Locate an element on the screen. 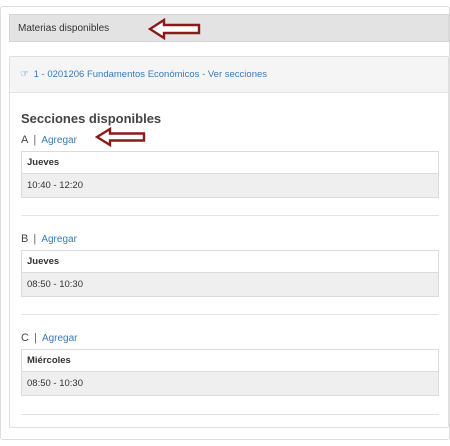  panel-title: Materias disponibles is located at coordinates (64, 28).